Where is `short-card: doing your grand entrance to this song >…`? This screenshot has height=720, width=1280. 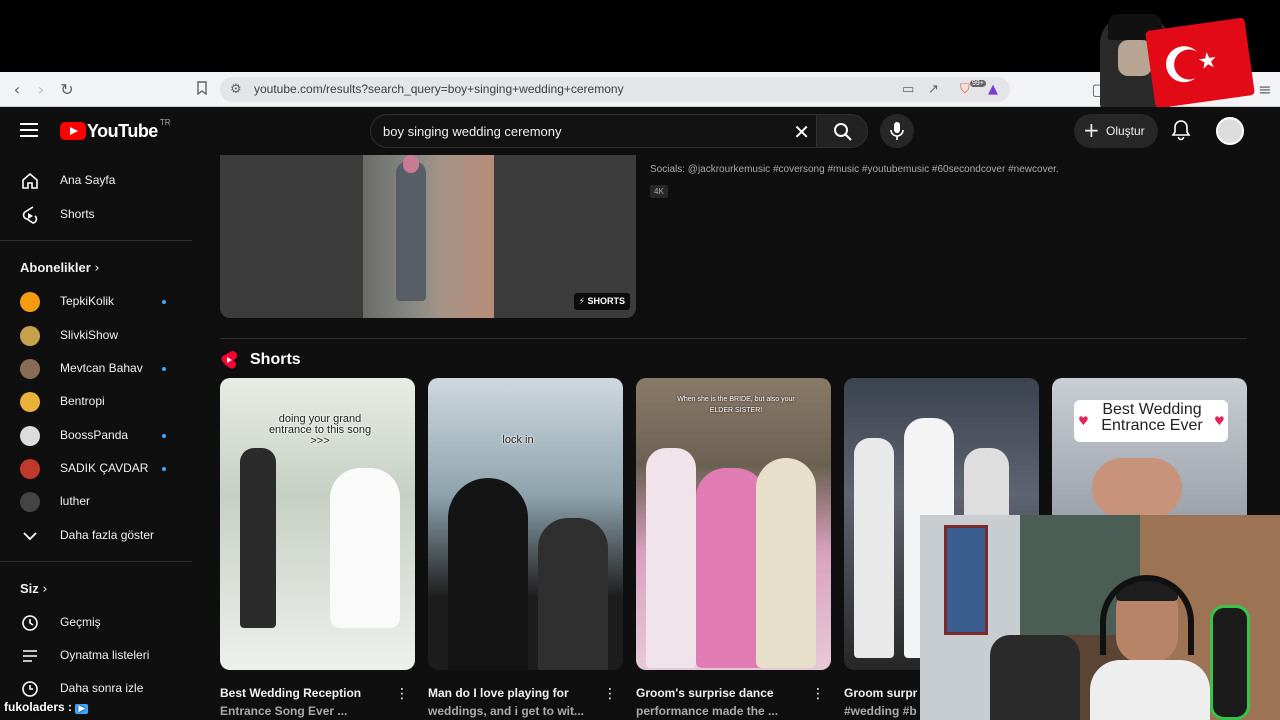 short-card: doing your grand entrance to this song >… is located at coordinates (317, 548).